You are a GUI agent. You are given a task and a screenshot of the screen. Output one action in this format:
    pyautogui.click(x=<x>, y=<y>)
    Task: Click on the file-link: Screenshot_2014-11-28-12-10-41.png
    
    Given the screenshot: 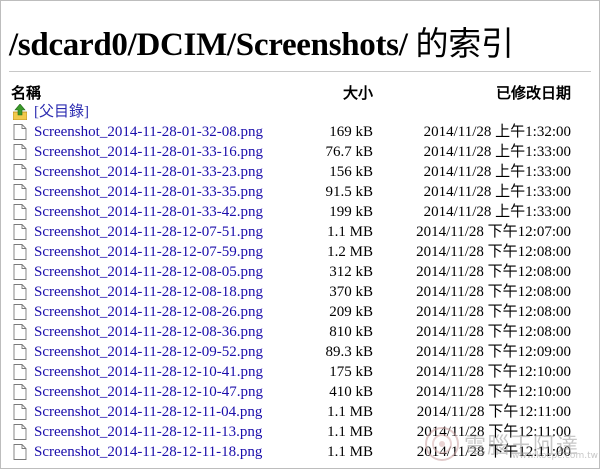 What is the action you would take?
    pyautogui.click(x=148, y=372)
    